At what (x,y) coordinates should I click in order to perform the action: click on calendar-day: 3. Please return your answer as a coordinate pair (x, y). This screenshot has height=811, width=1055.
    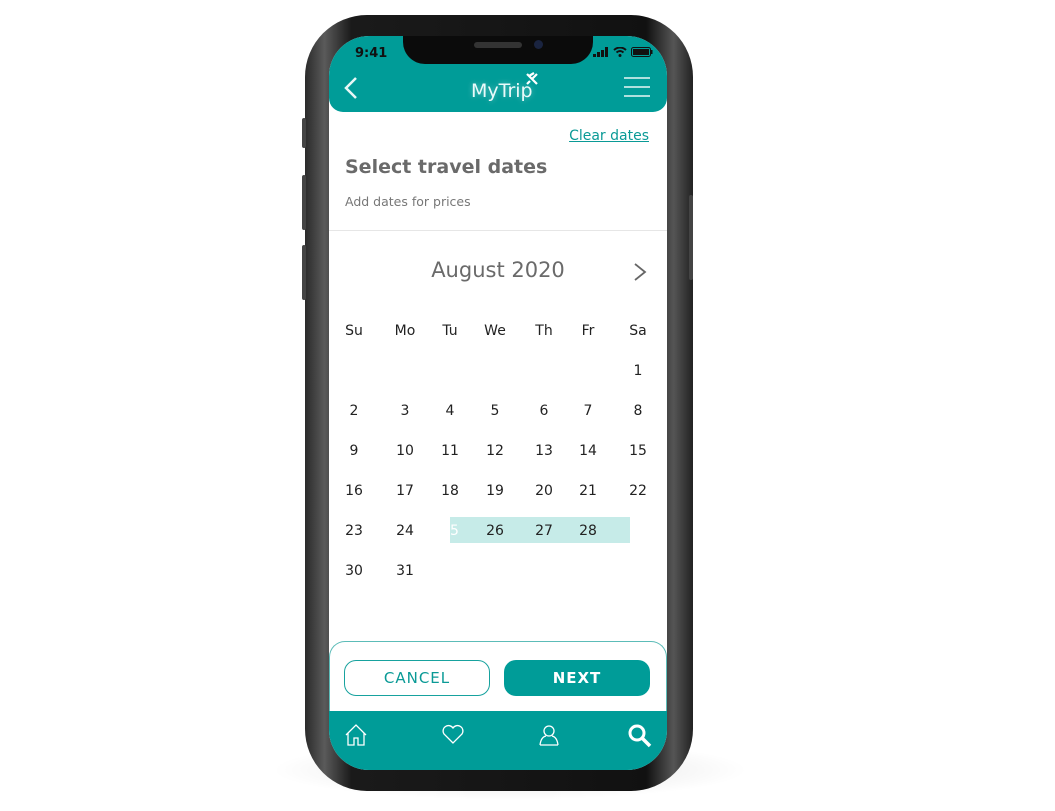
    Looking at the image, I should click on (405, 411).